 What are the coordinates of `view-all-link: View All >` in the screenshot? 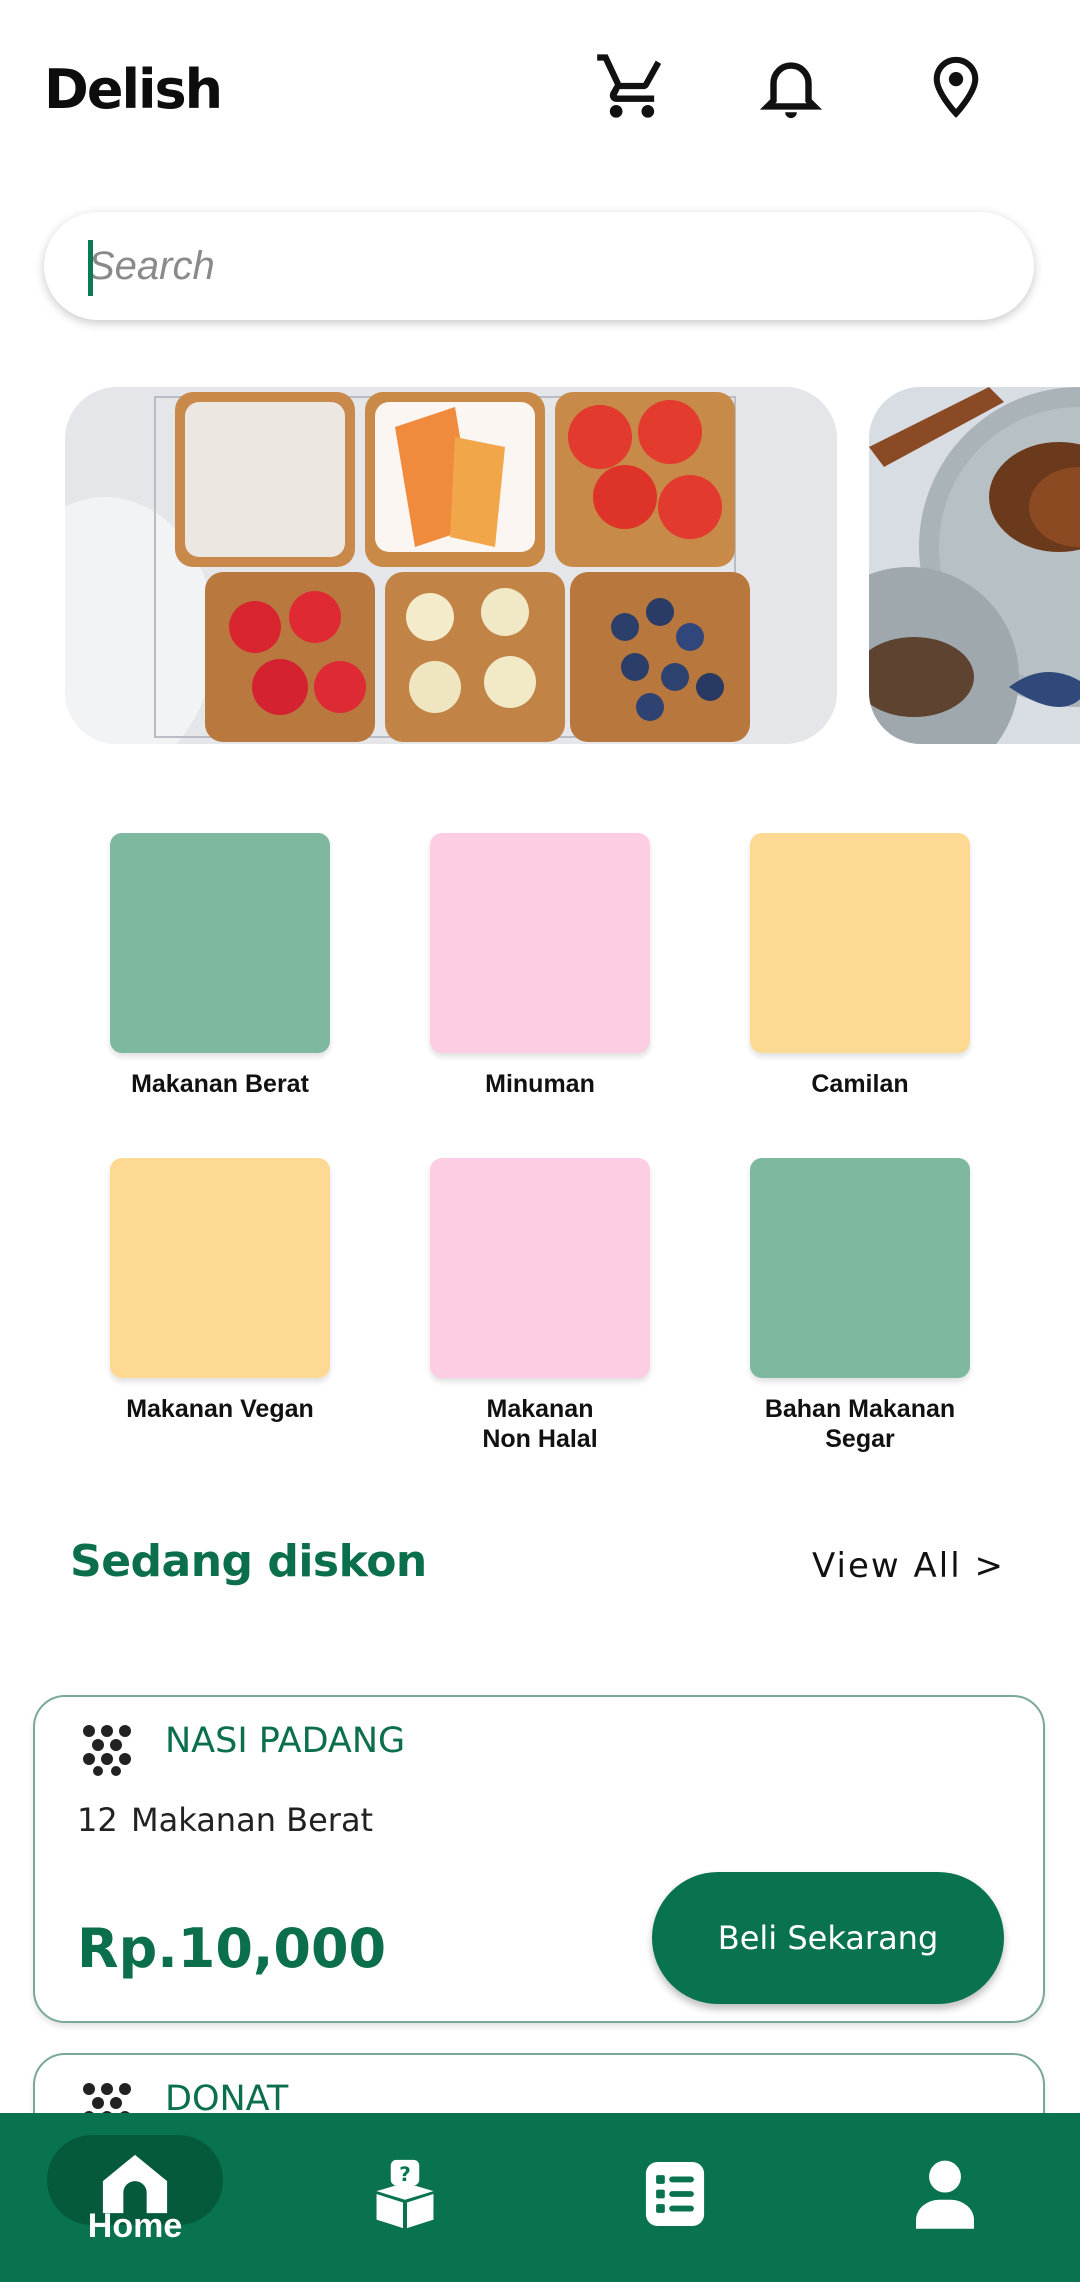 It's located at (908, 1566).